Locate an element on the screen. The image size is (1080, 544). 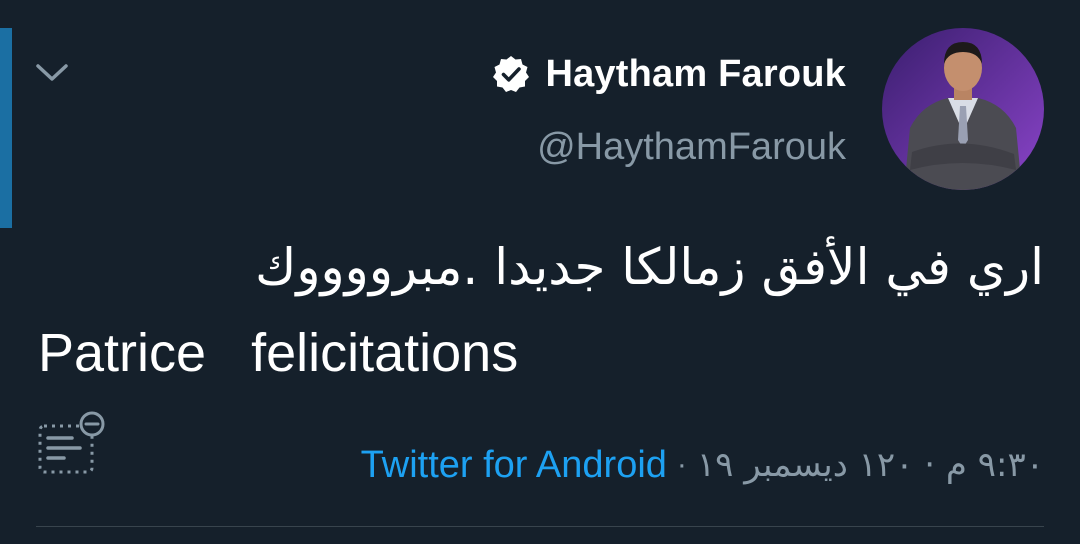
author-name-row: Haytham Farouk is located at coordinates (668, 74).